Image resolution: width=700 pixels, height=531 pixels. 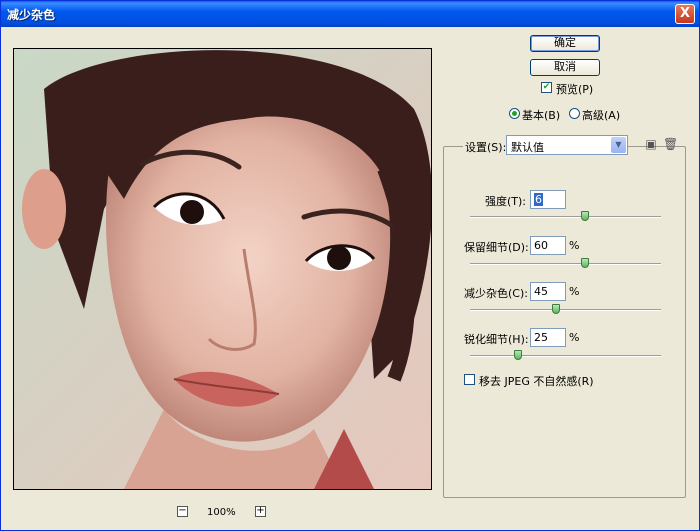 What do you see at coordinates (260, 511) in the screenshot?
I see `zoom-in-button: +` at bounding box center [260, 511].